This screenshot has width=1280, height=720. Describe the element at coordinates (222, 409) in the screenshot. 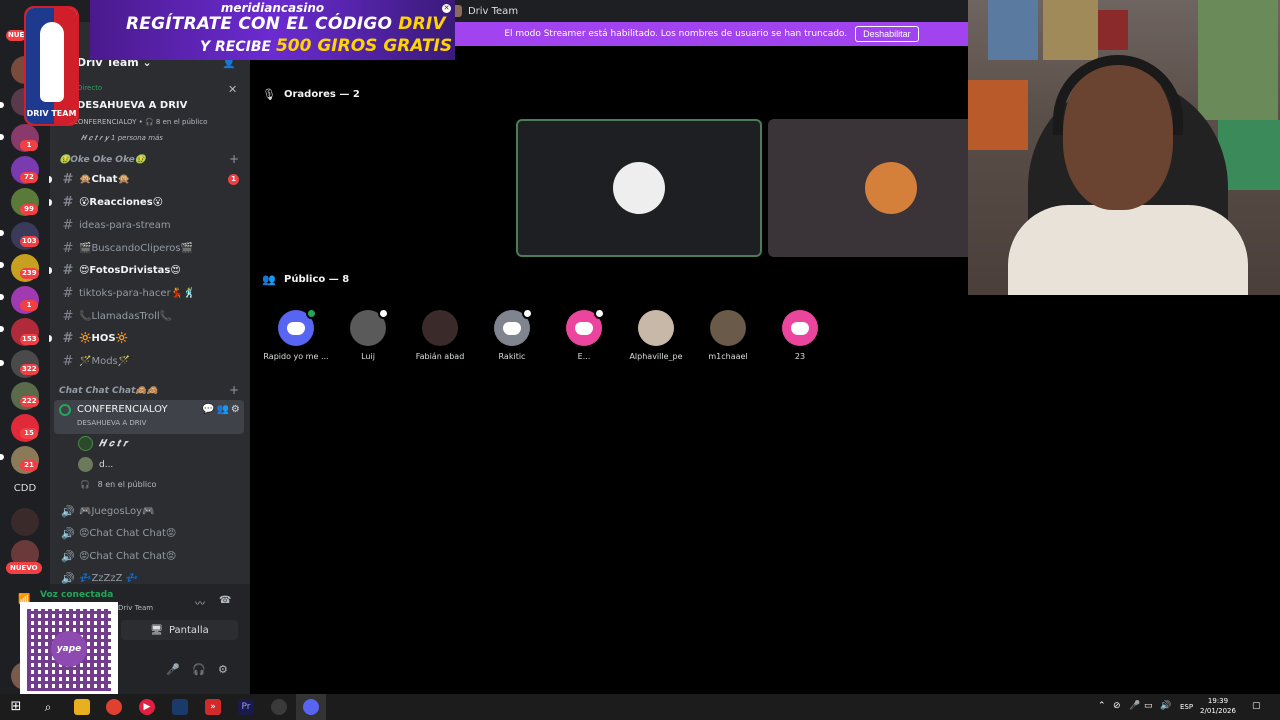

I see `stage-channel-actions: 💬👥⚙` at that location.